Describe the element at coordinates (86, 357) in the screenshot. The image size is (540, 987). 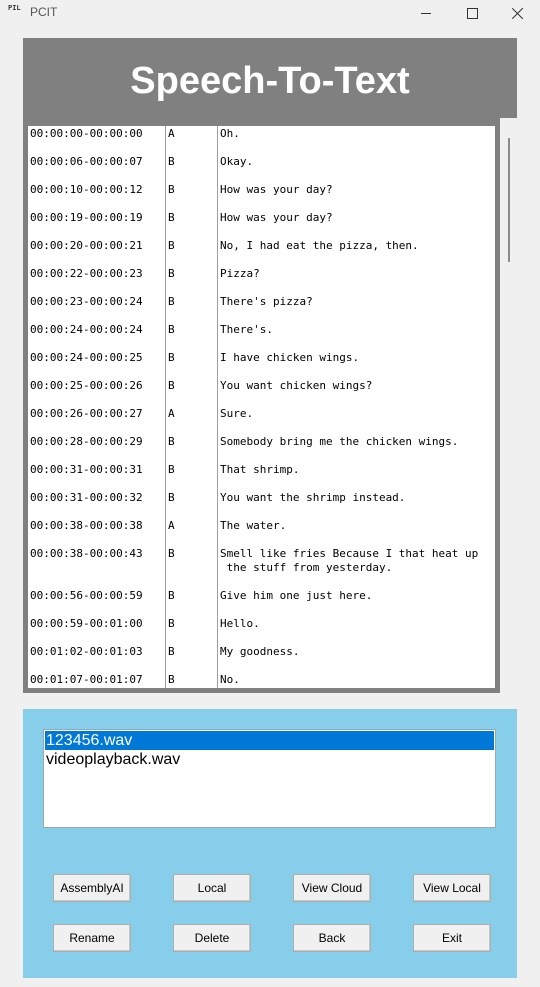
I see `timestamp: 00:00:24-00:00:25` at that location.